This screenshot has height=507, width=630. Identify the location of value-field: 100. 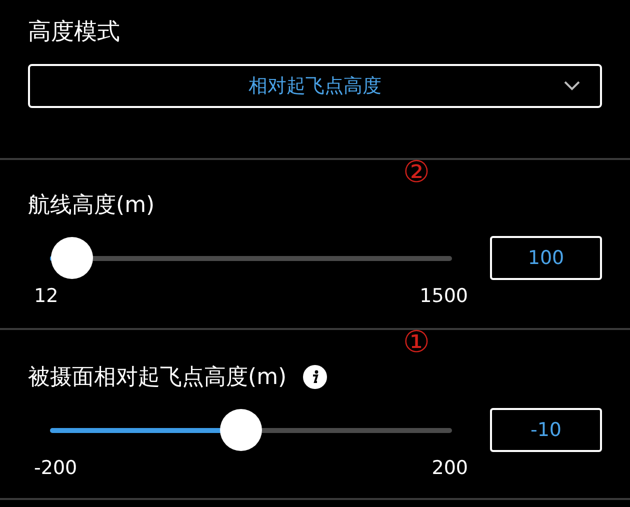
(546, 258).